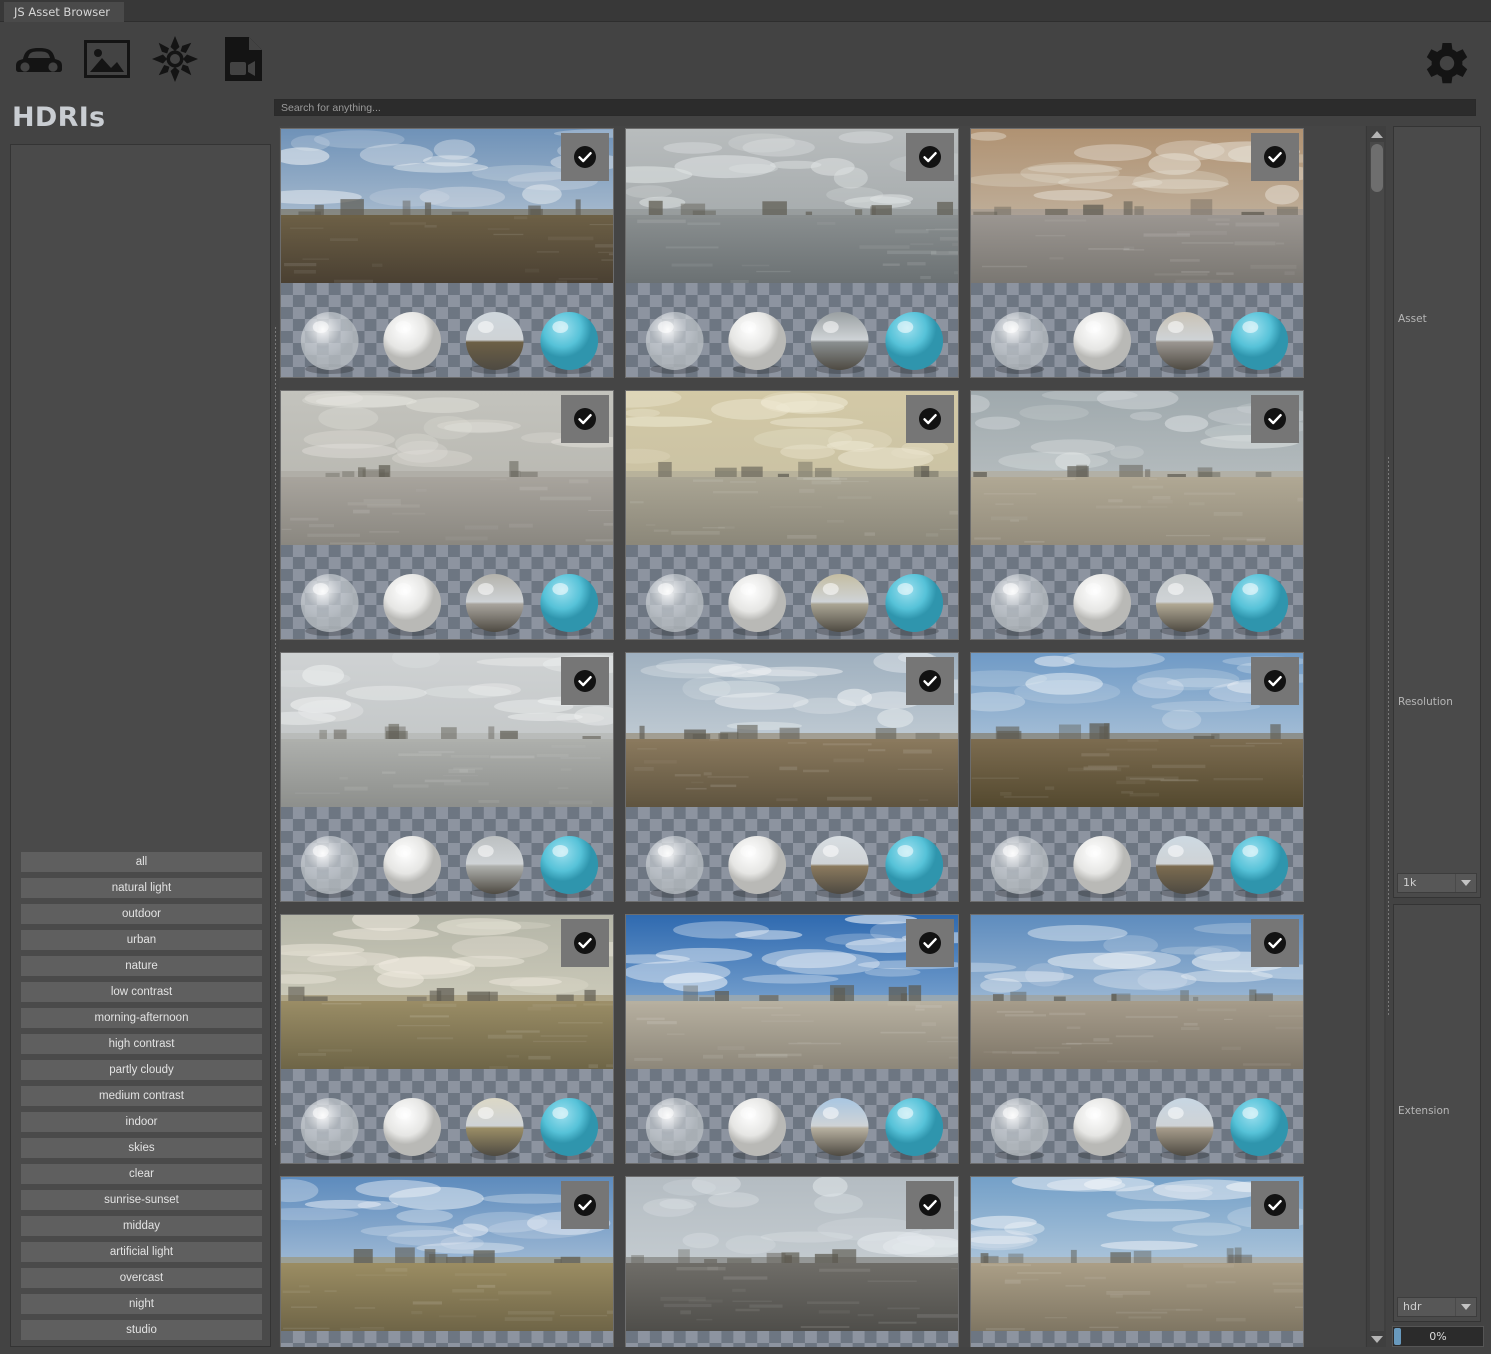 The width and height of the screenshot is (1491, 1354). What do you see at coordinates (175, 59) in the screenshot?
I see `category-button-hdris` at bounding box center [175, 59].